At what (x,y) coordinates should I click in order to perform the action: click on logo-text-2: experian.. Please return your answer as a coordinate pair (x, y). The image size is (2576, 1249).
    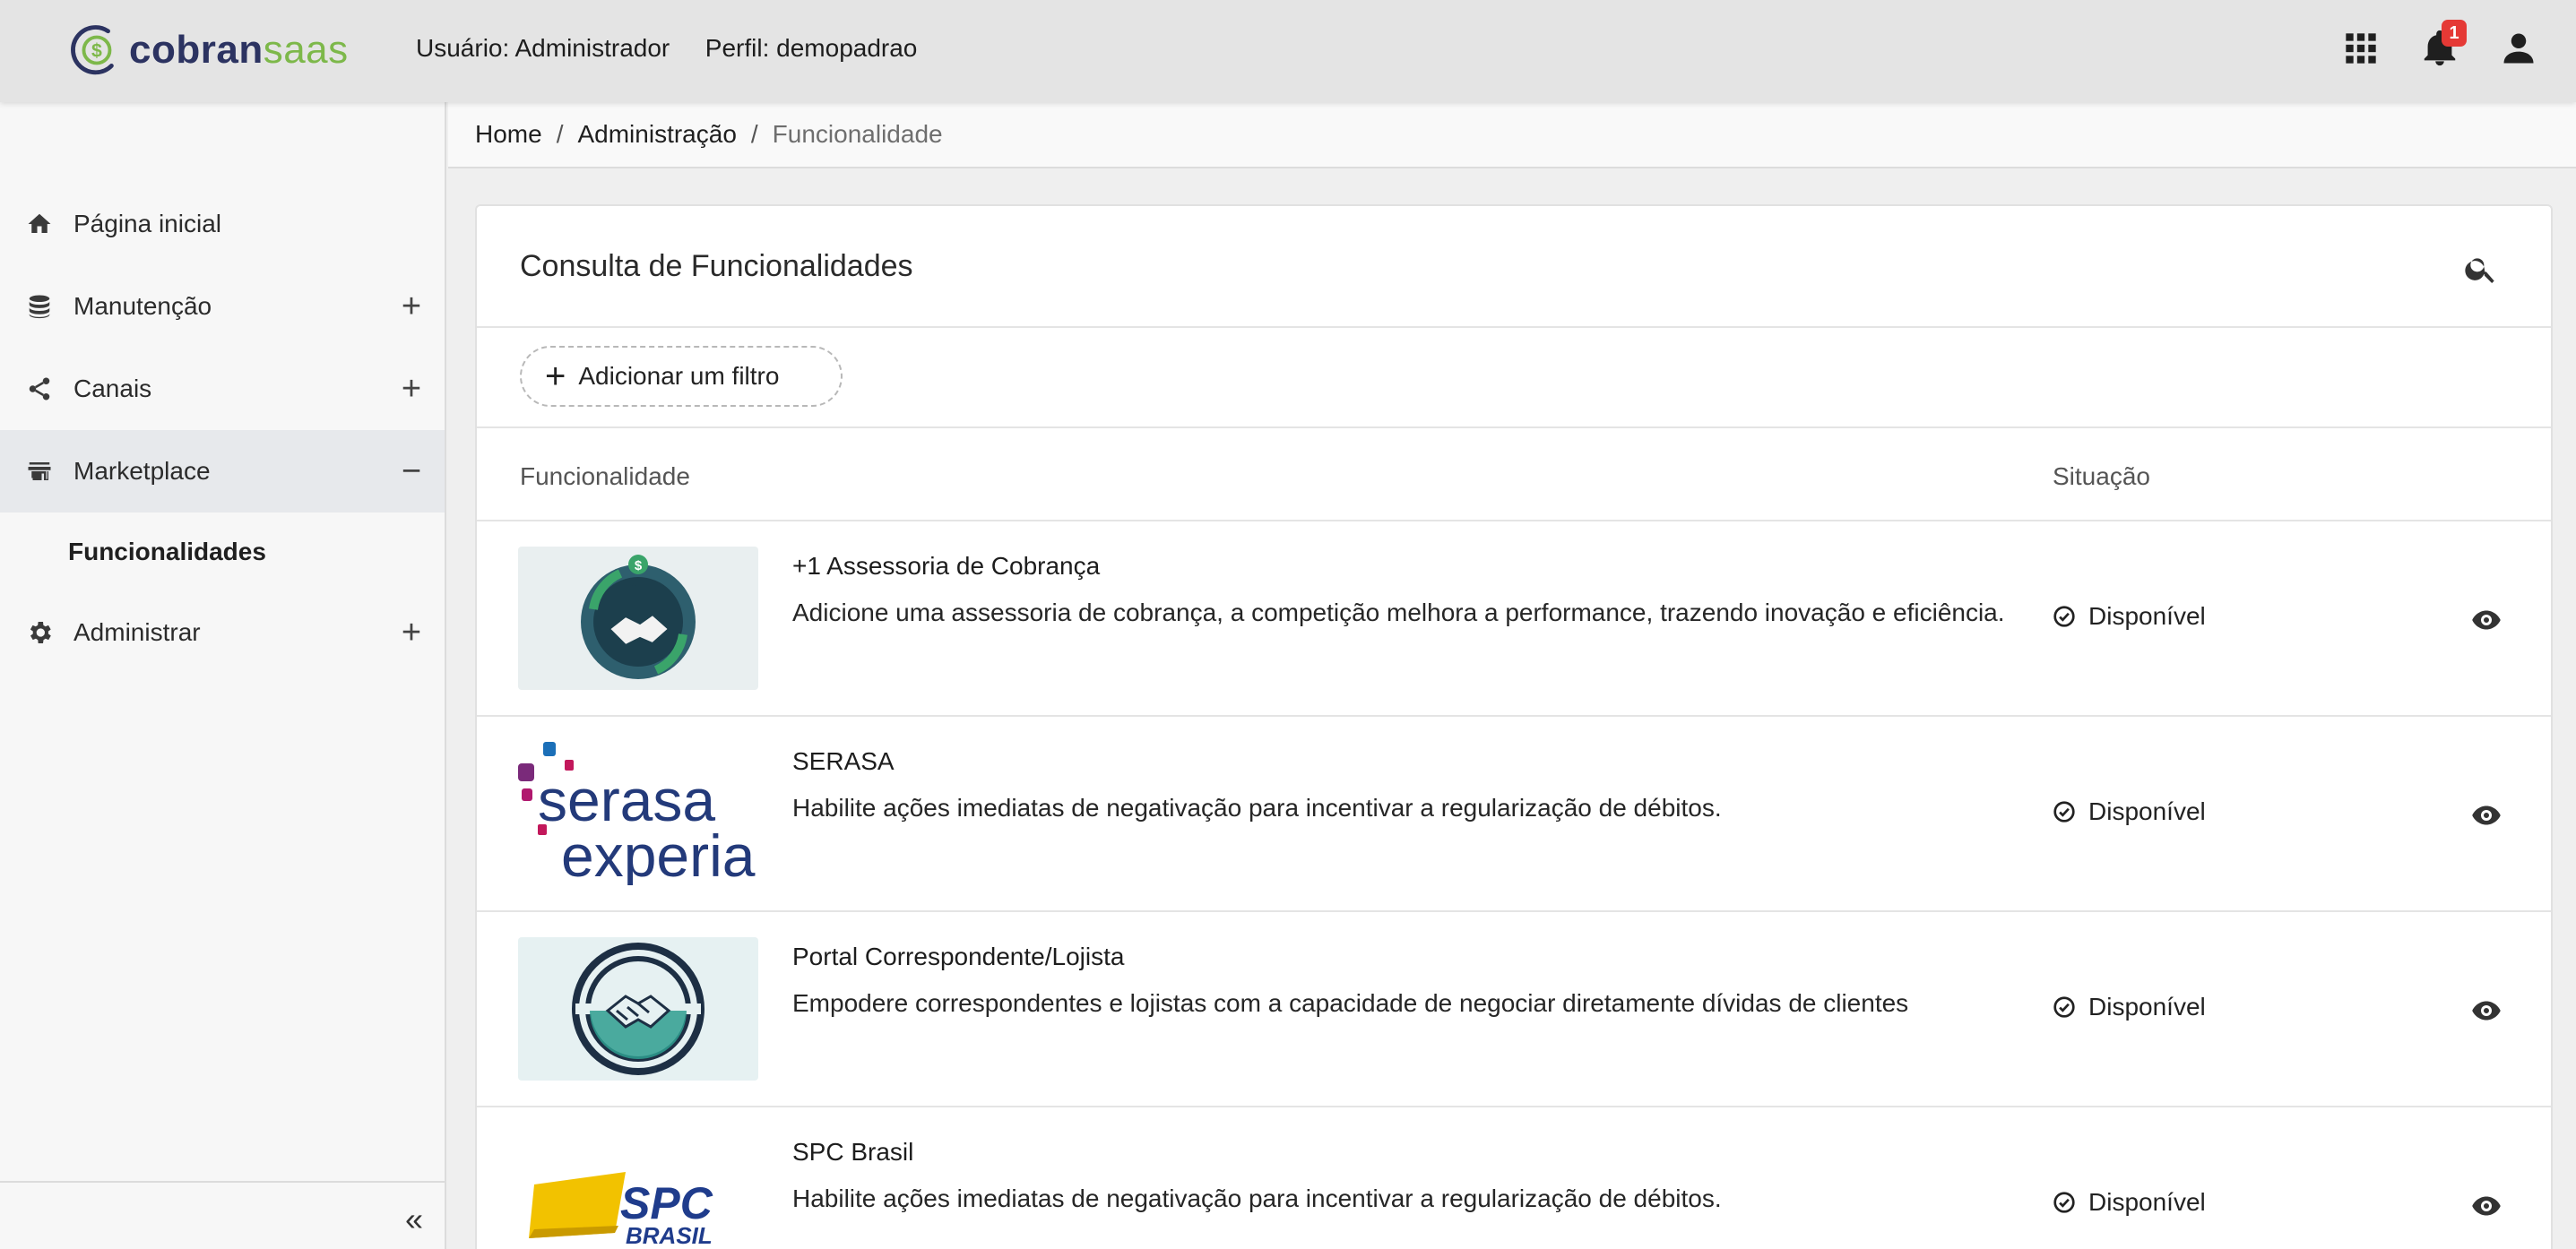
    Looking at the image, I should click on (659, 854).